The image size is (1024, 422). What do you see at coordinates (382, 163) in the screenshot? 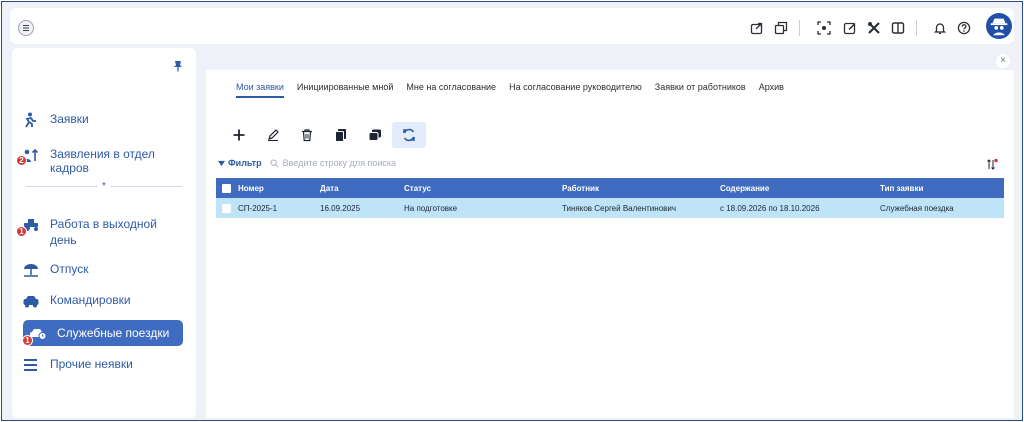
I see `search-input` at bounding box center [382, 163].